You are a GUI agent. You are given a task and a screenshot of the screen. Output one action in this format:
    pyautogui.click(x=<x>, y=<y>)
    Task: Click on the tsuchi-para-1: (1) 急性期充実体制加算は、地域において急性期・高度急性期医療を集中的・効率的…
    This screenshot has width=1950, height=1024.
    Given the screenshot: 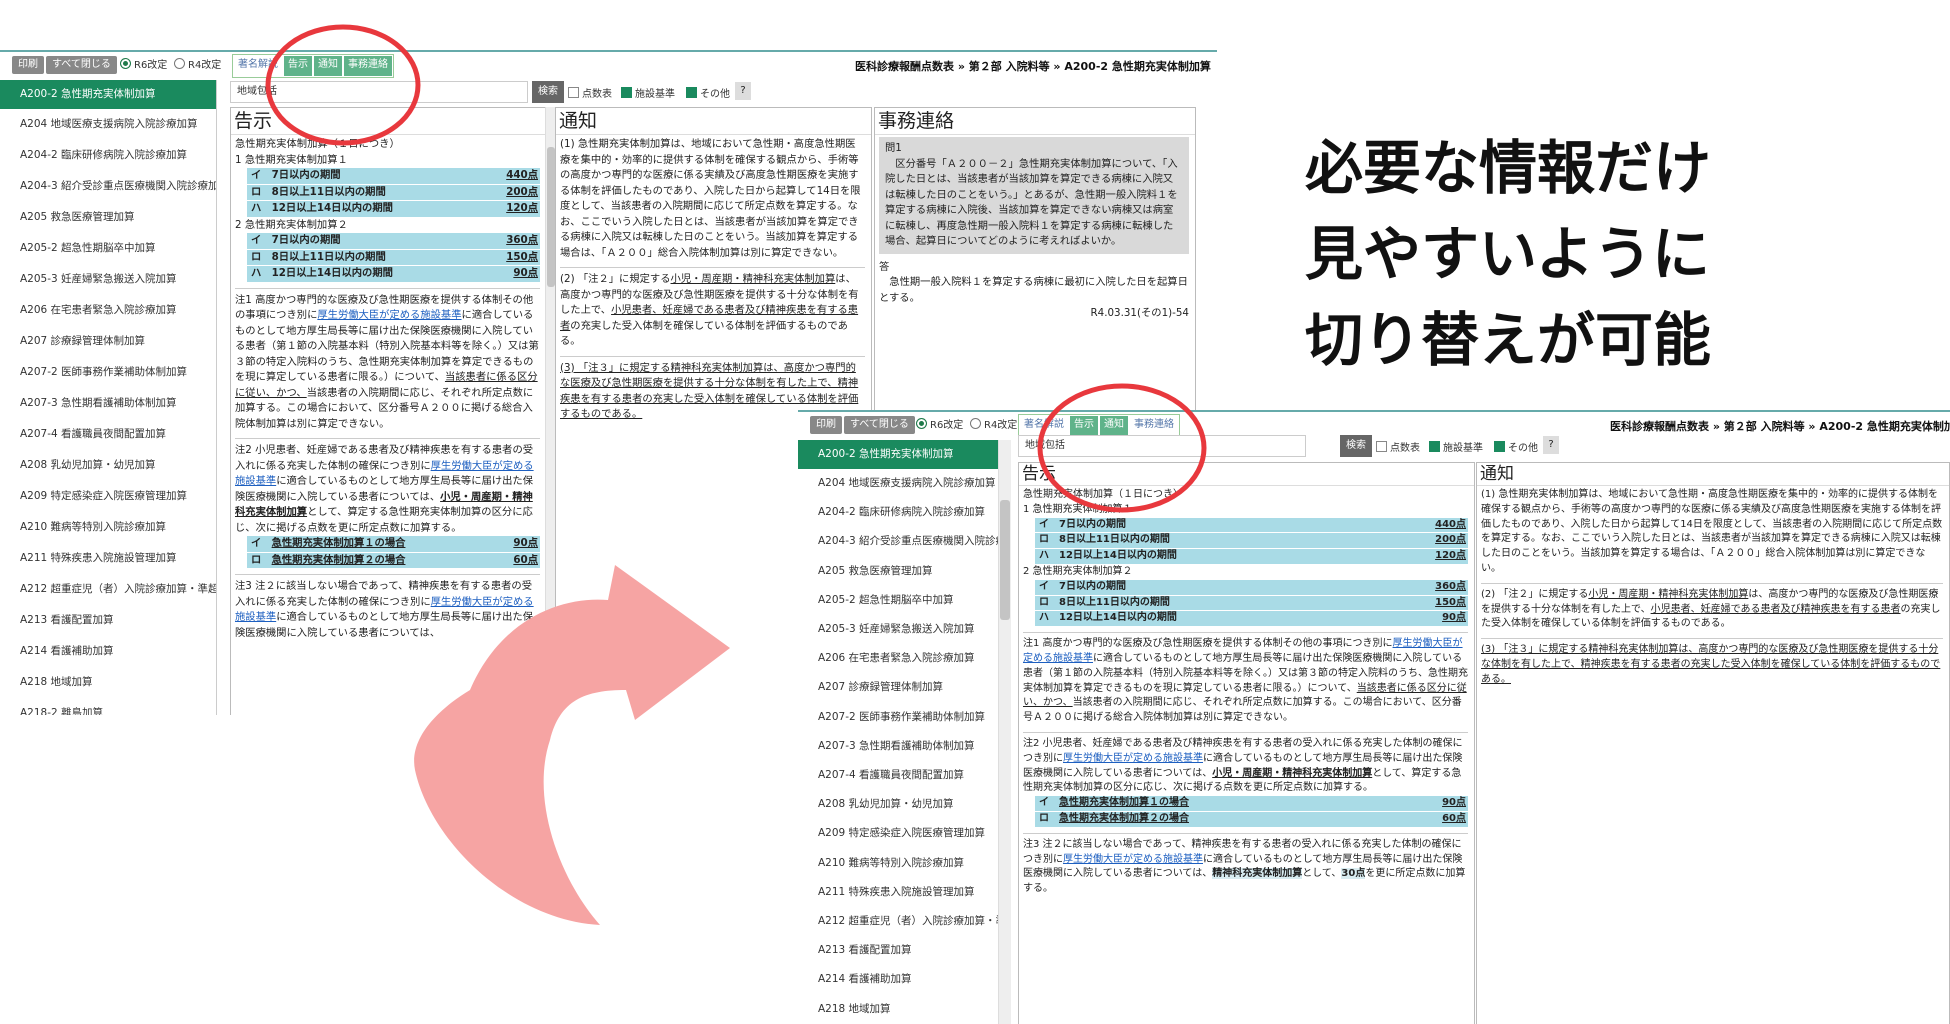 What is the action you would take?
    pyautogui.click(x=1712, y=531)
    